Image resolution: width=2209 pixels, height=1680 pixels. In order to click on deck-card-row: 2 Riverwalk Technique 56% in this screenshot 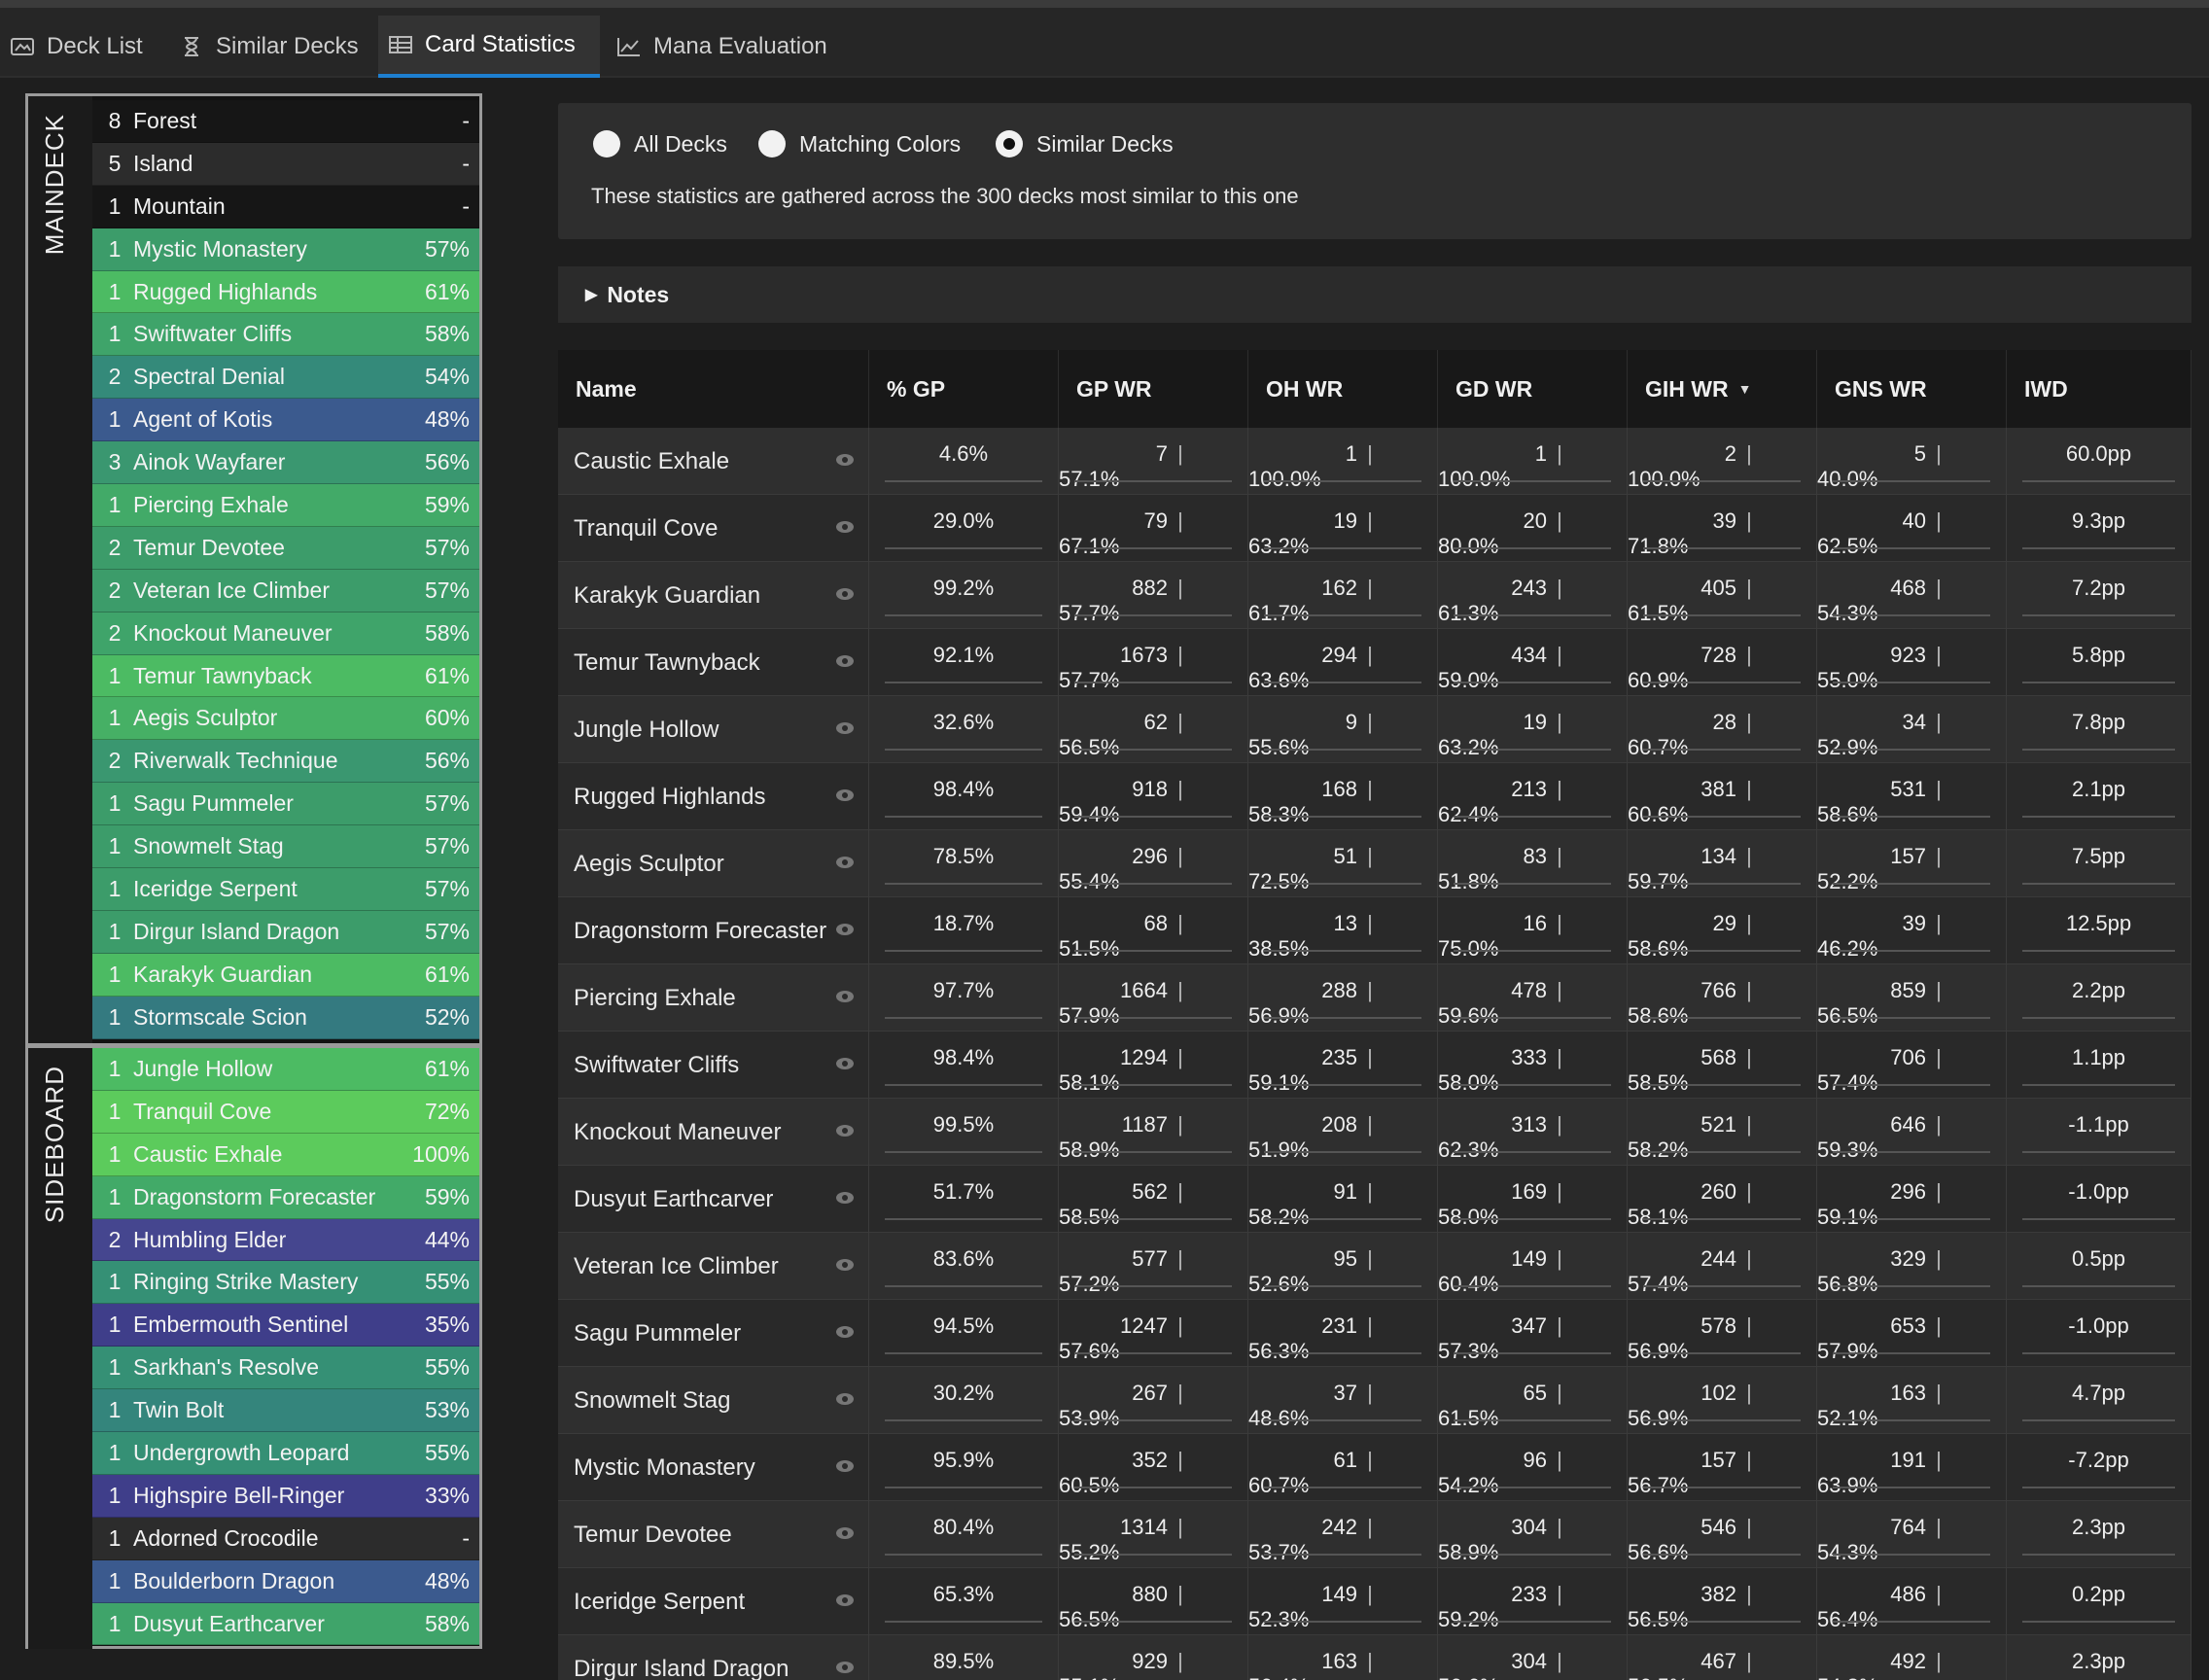, I will do `click(285, 762)`.